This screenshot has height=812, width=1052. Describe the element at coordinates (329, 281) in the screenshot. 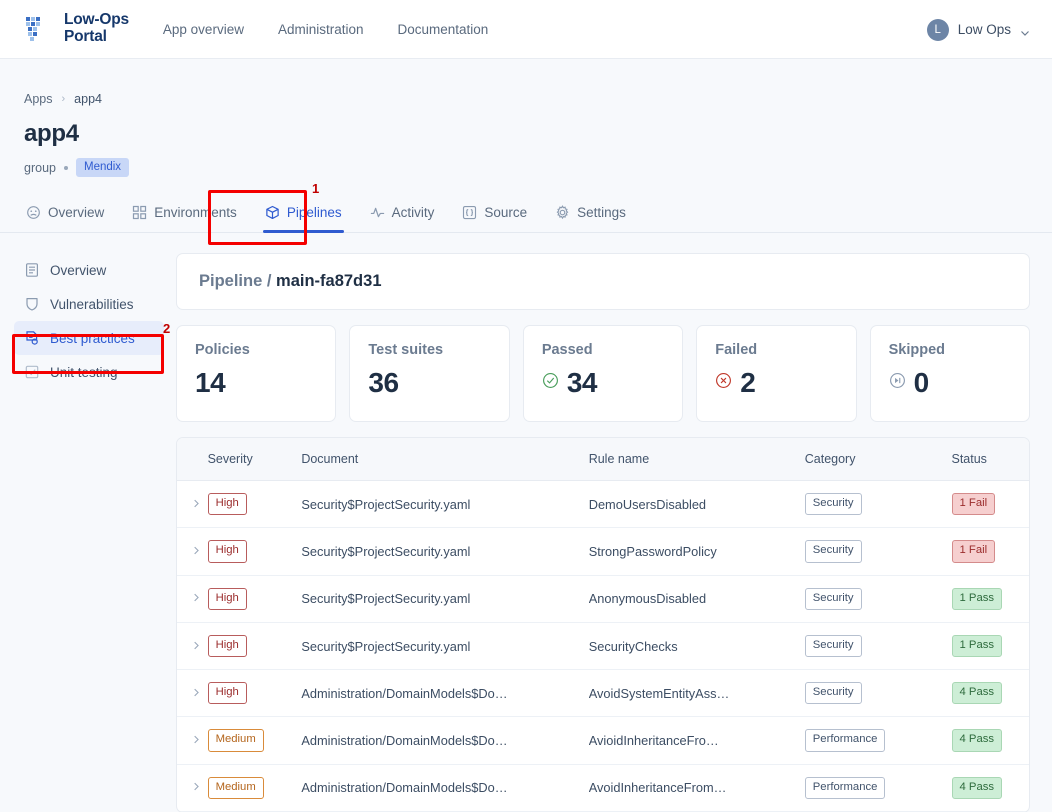

I see `pipeline-name: main-fa87d31` at that location.